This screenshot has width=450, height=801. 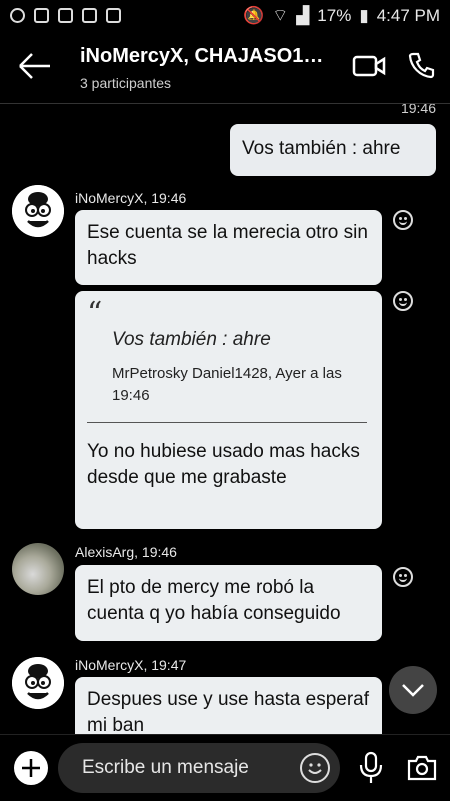 I want to click on wifi-icon: ⌔, so click(x=280, y=15).